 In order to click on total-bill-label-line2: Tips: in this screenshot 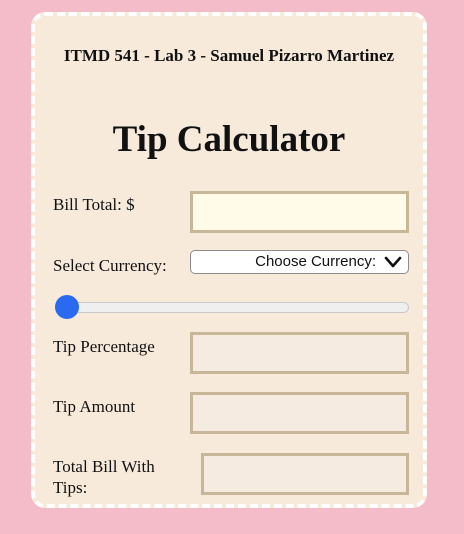, I will do `click(70, 487)`.